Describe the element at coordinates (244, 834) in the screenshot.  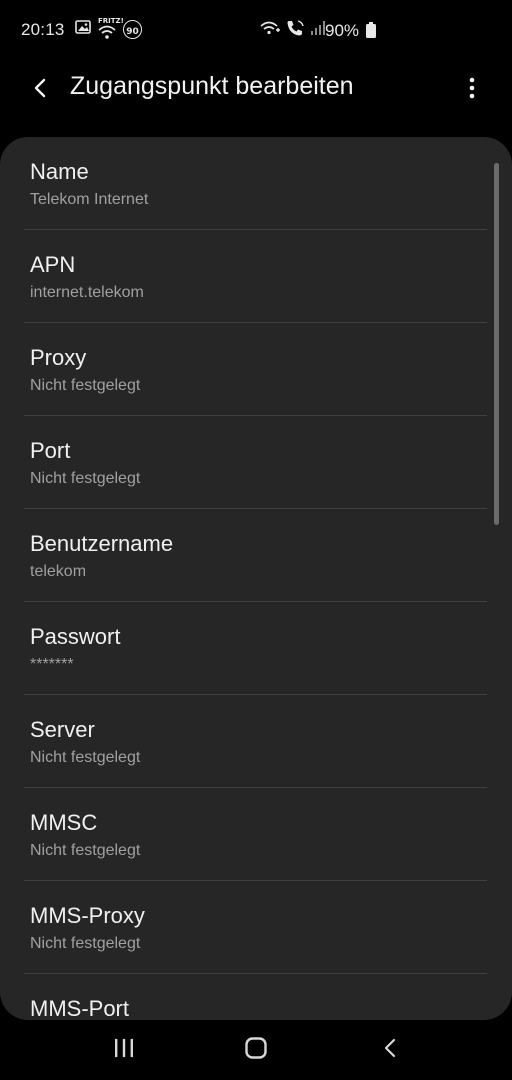
I see `list-item-mmsc: MMSC Nicht festgelegt` at that location.